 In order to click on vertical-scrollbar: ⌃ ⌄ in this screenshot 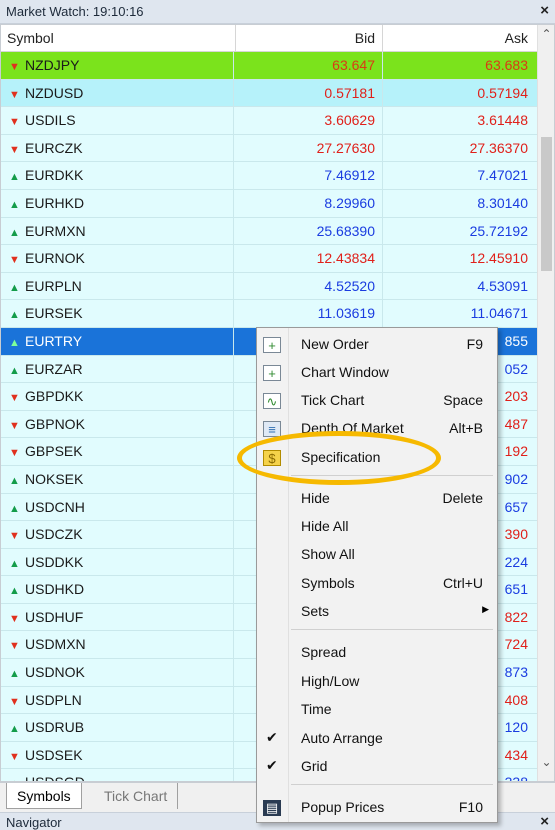, I will do `click(545, 403)`.